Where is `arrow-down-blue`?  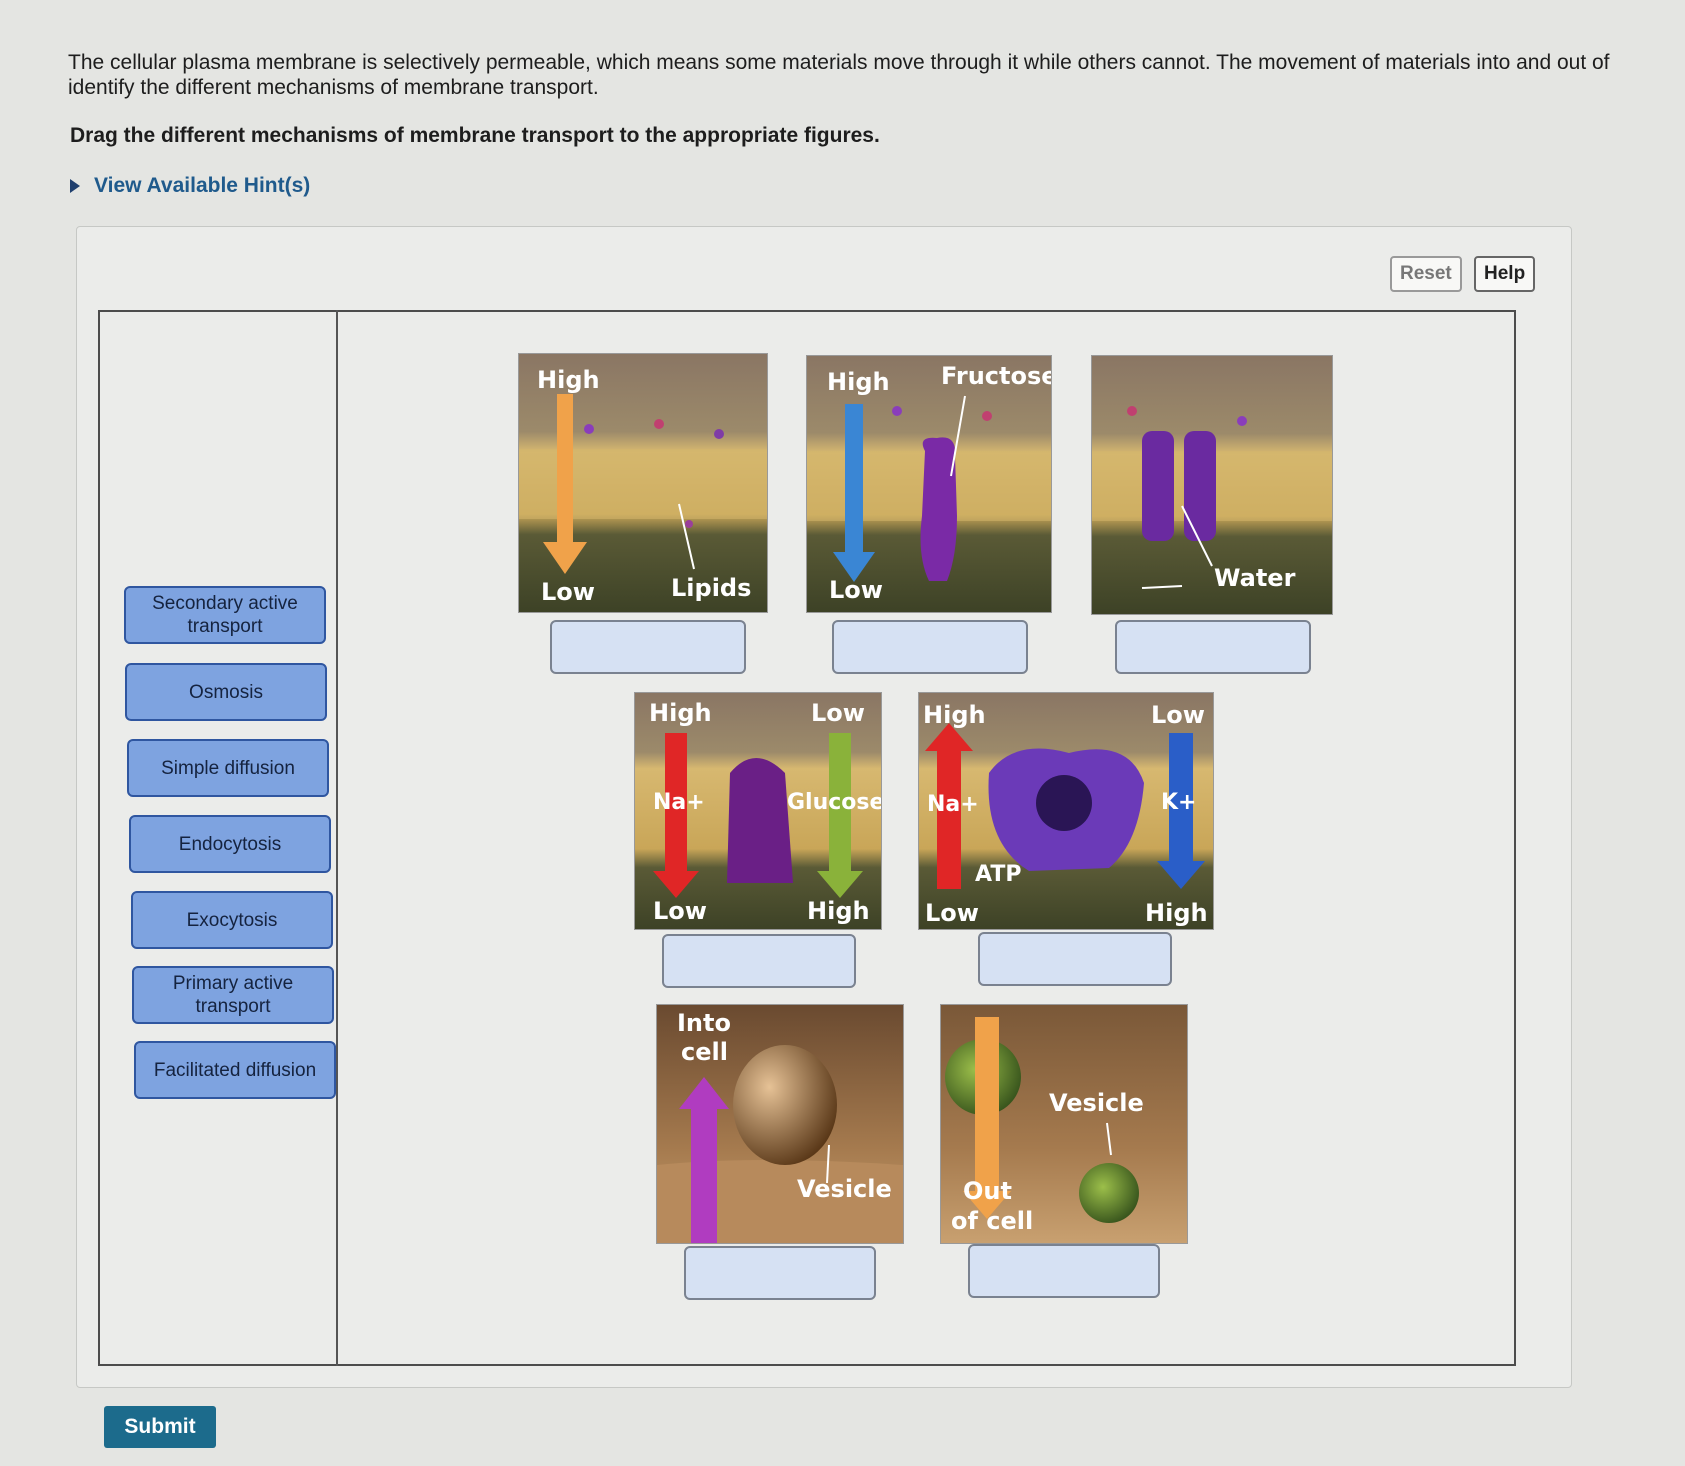
arrow-down-blue is located at coordinates (854, 479).